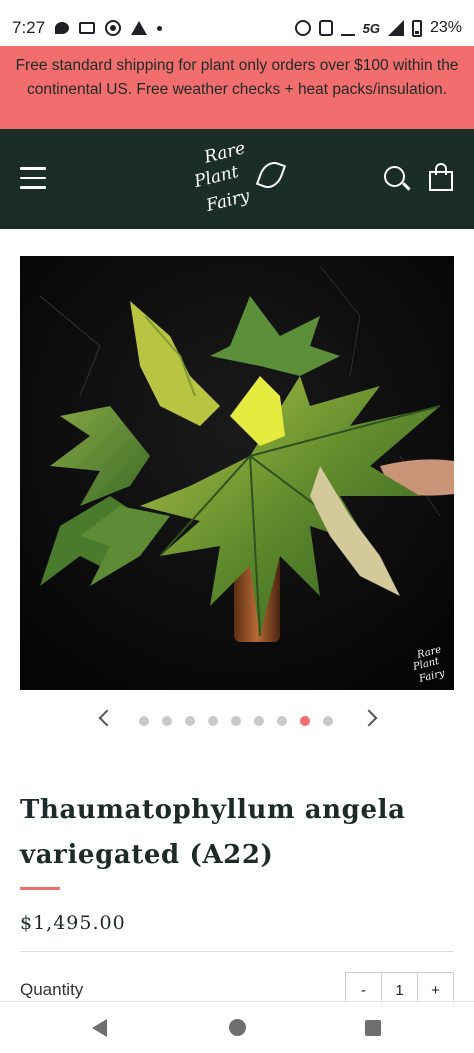 This screenshot has width=474, height=1053. I want to click on title-underline, so click(40, 888).